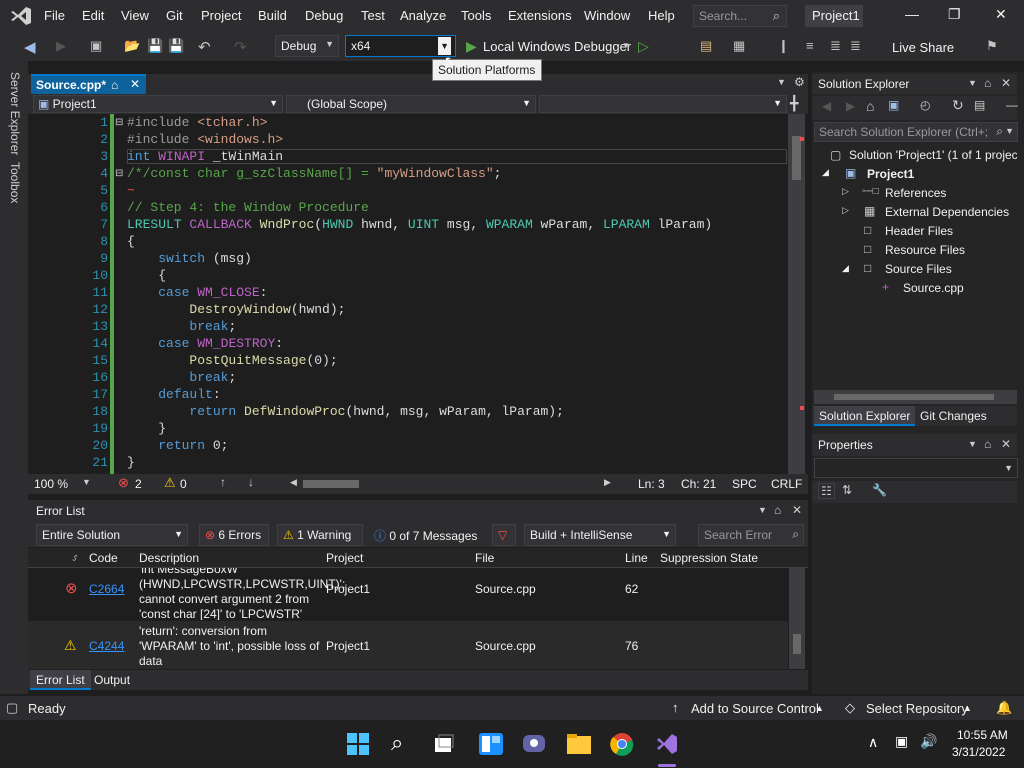 This screenshot has width=1024, height=768. I want to click on clock-time: 10:55 AM, so click(982, 735).